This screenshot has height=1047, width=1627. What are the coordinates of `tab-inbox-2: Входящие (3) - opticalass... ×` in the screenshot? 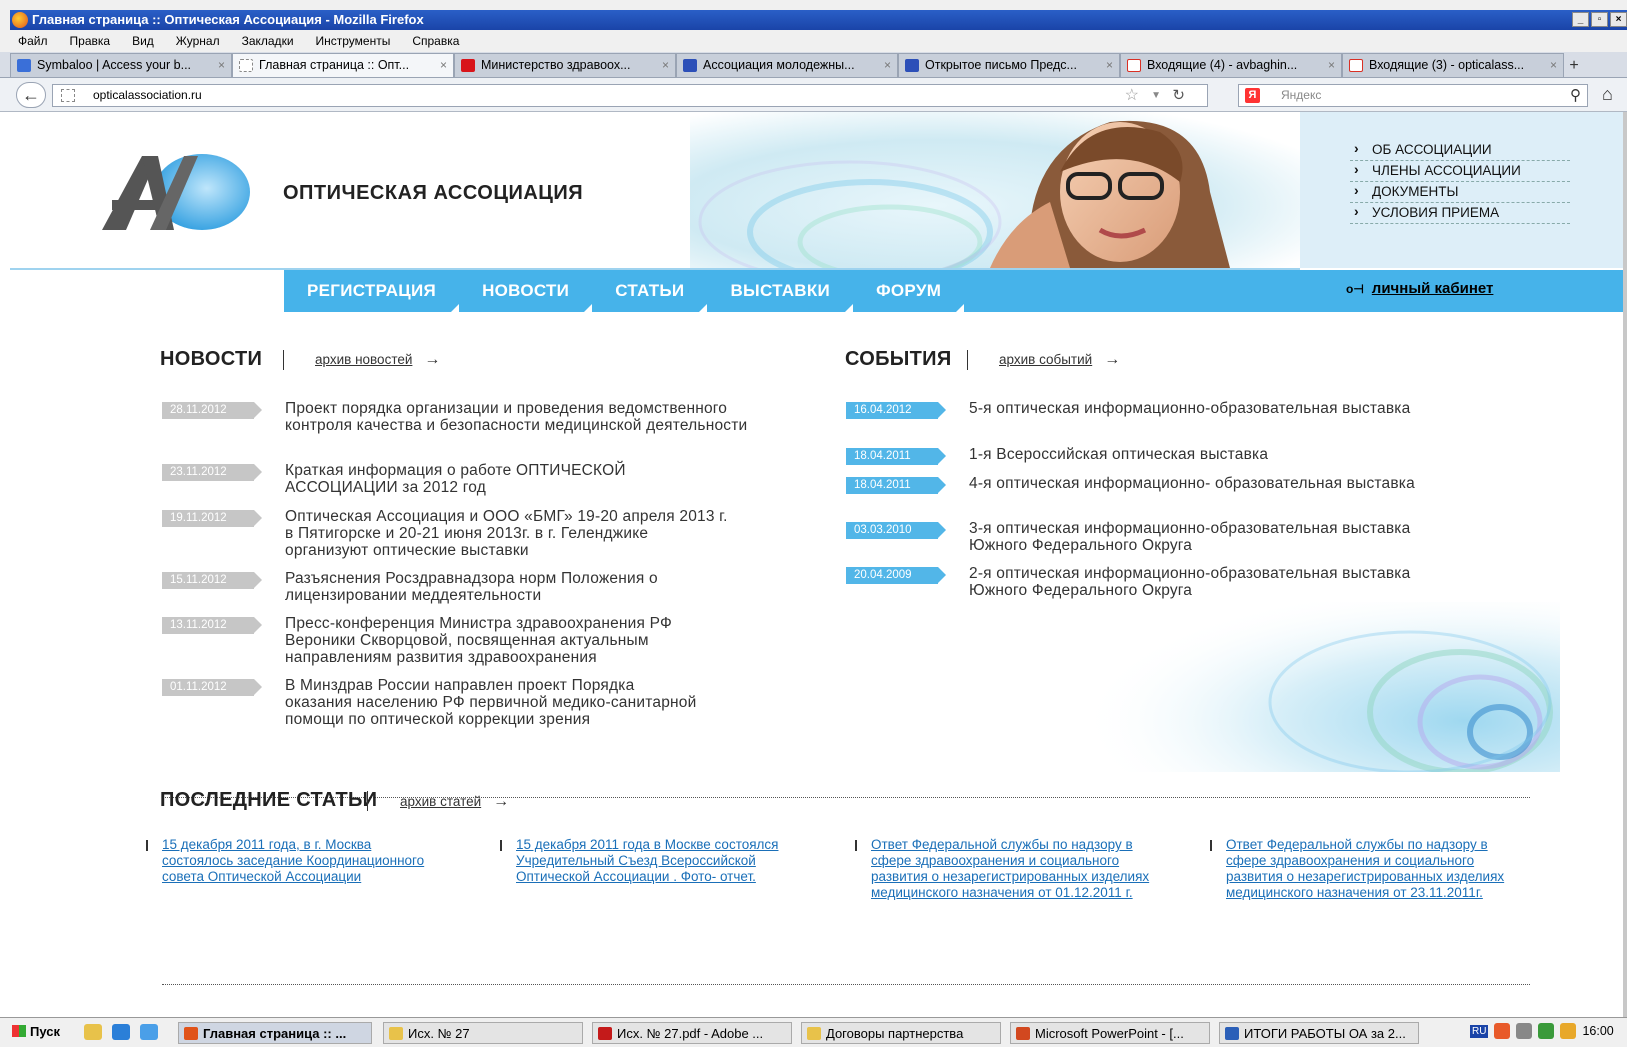 It's located at (1453, 65).